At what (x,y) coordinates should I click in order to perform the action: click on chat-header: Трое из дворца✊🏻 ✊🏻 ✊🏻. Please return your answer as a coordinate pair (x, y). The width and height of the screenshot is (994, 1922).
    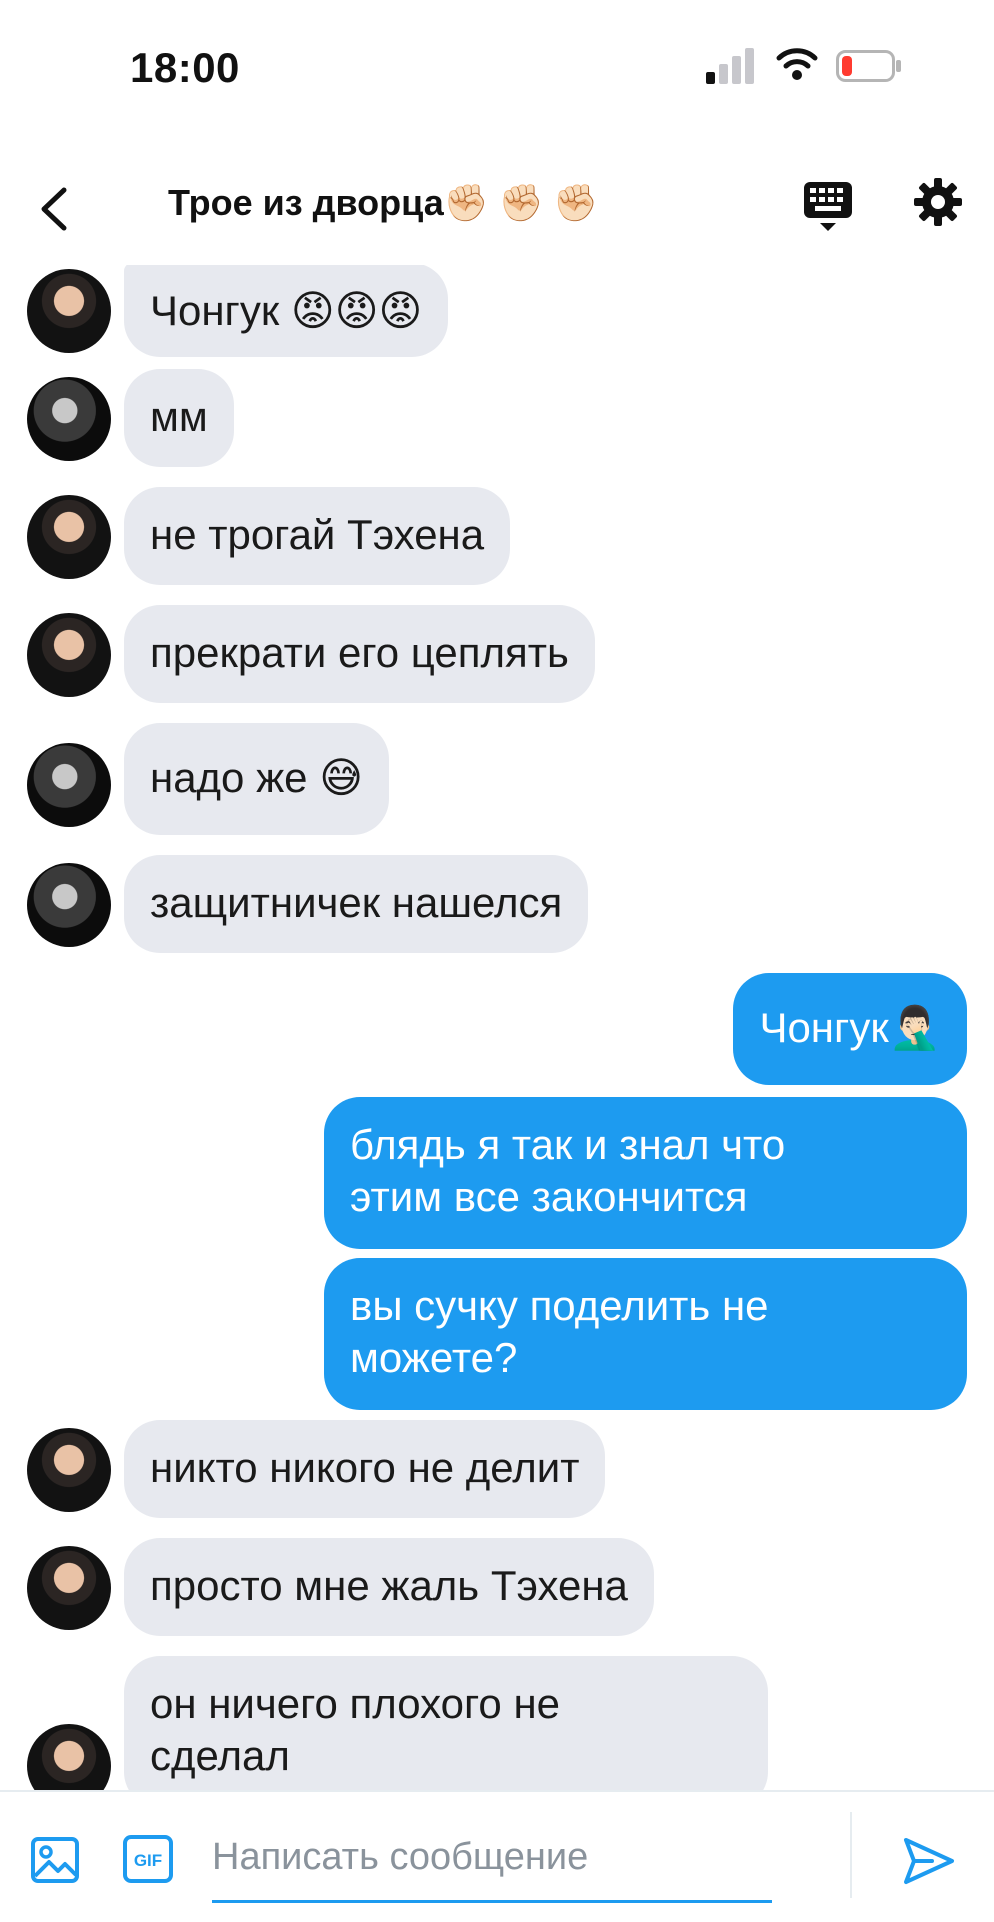
    Looking at the image, I should click on (497, 210).